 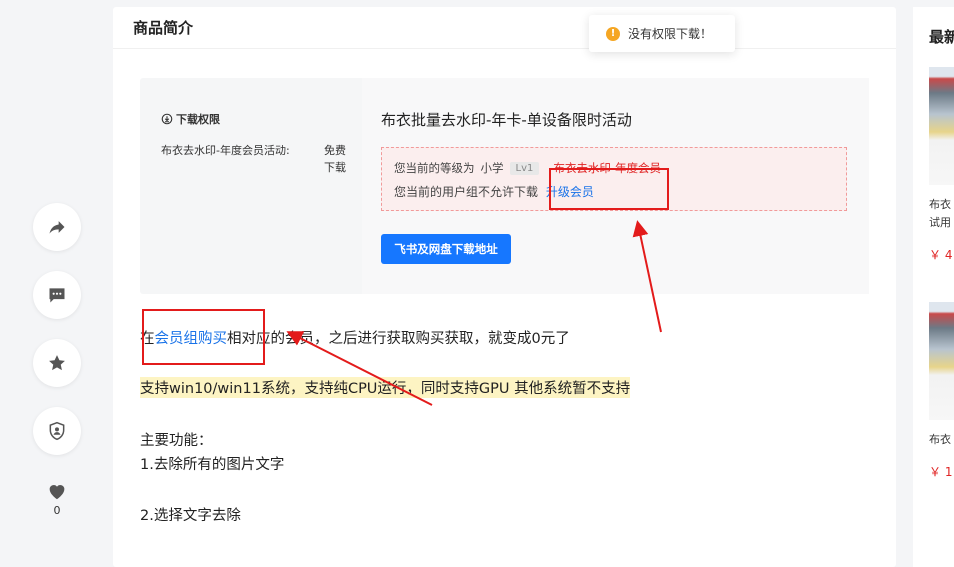 What do you see at coordinates (941, 255) in the screenshot?
I see `latest-item-price: ￥ 4` at bounding box center [941, 255].